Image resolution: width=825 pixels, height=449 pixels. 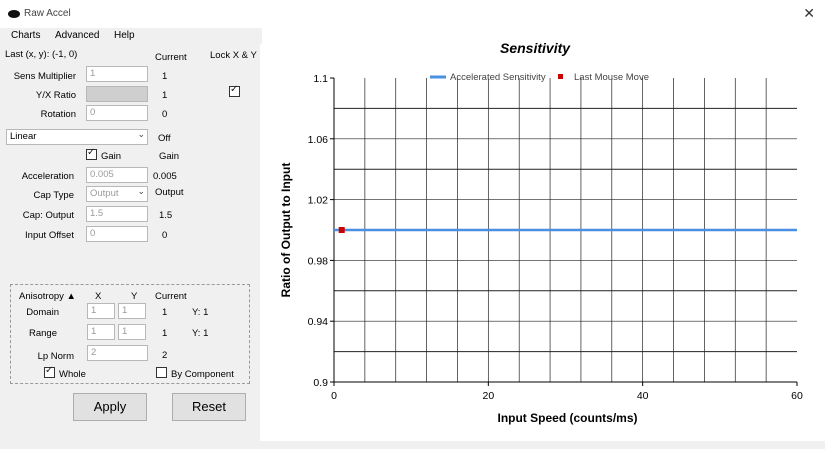 I want to click on y-tick-label: 0.98, so click(x=318, y=261).